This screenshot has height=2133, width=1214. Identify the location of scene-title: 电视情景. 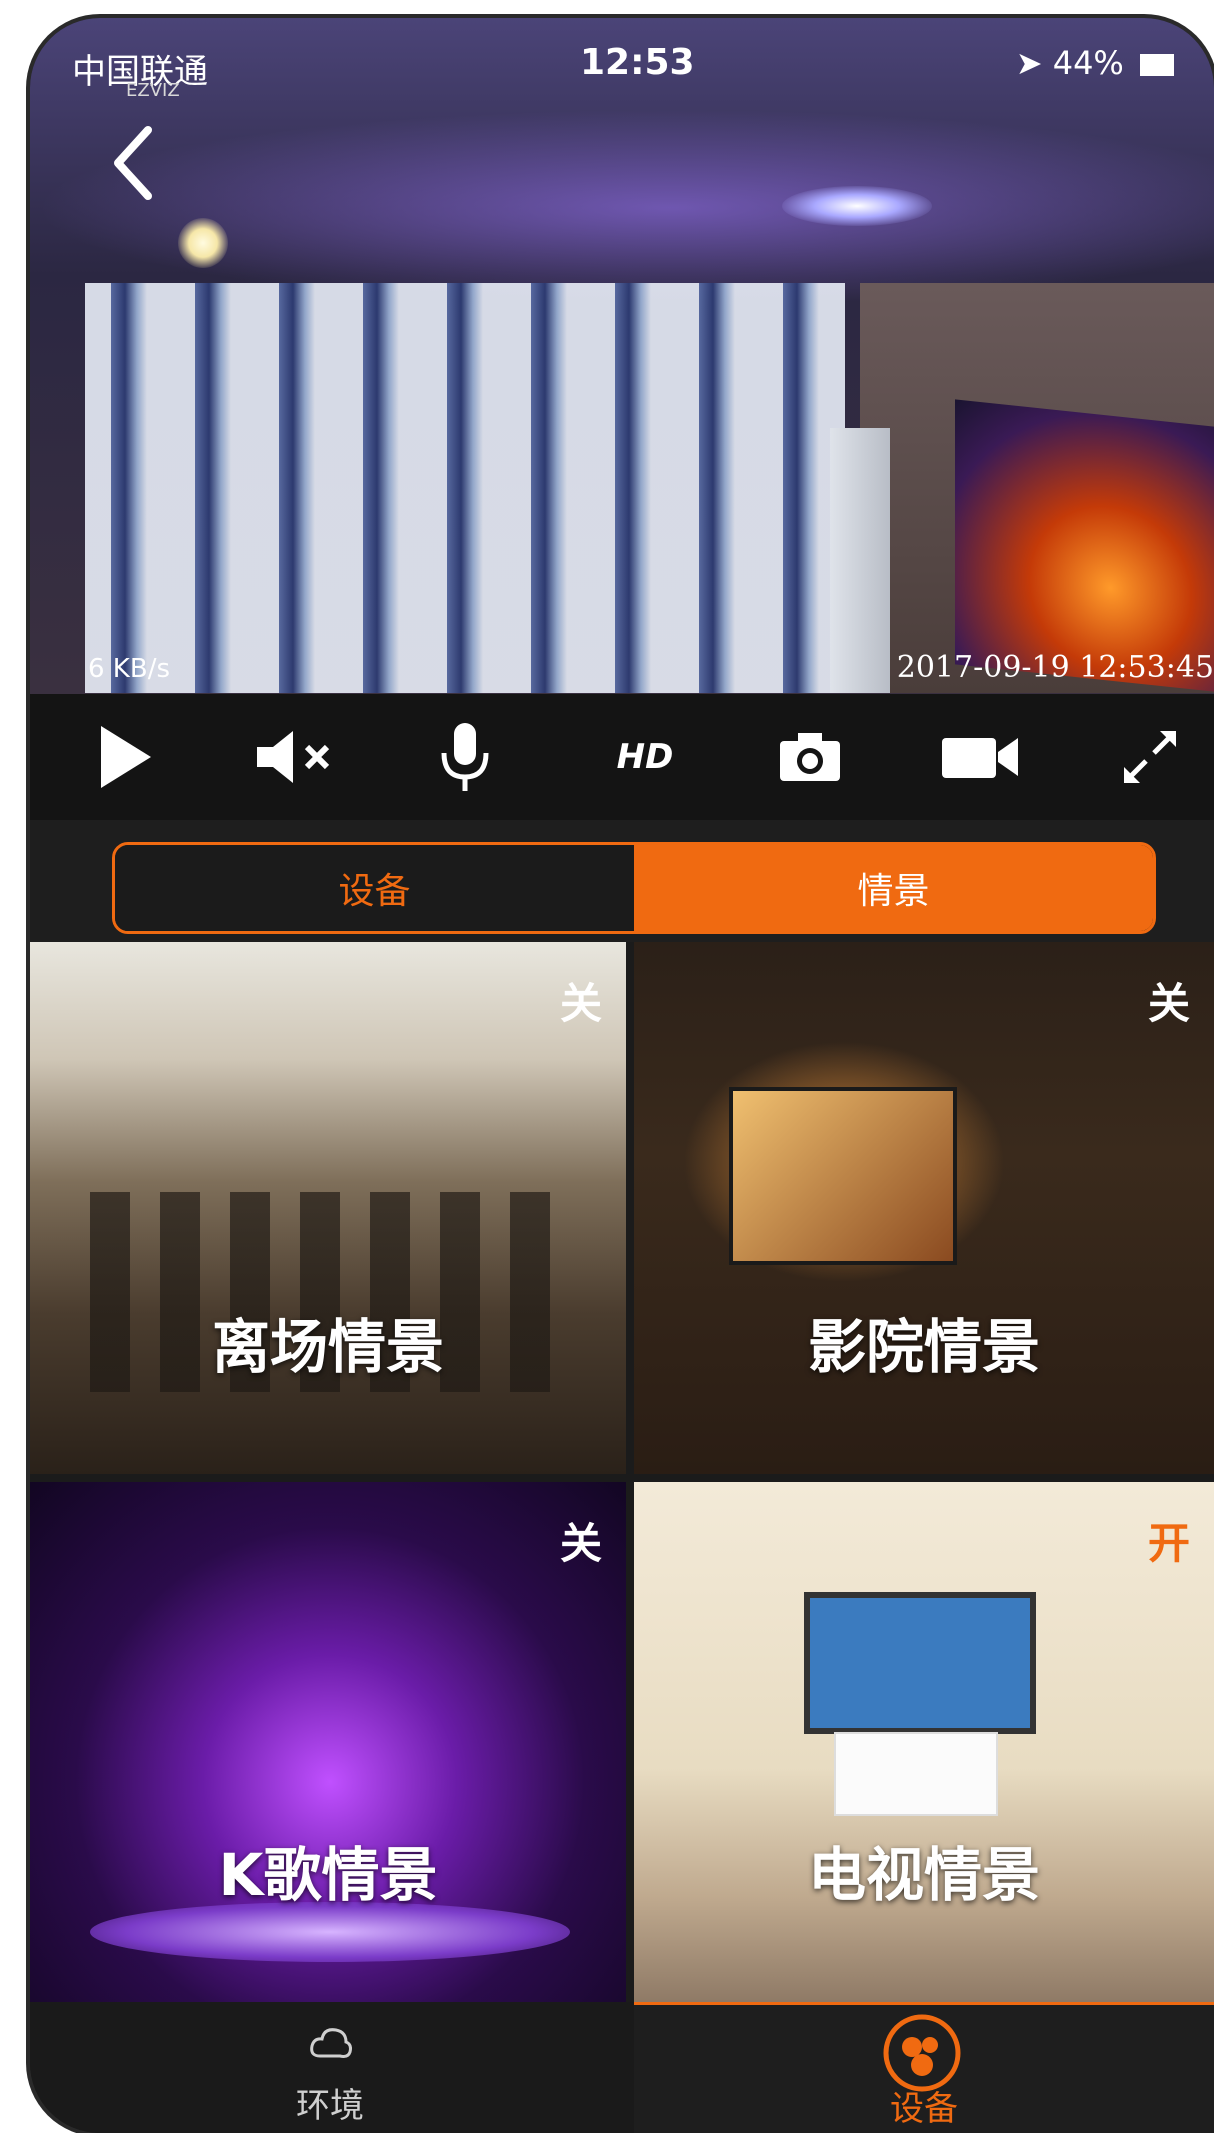
(923, 1875).